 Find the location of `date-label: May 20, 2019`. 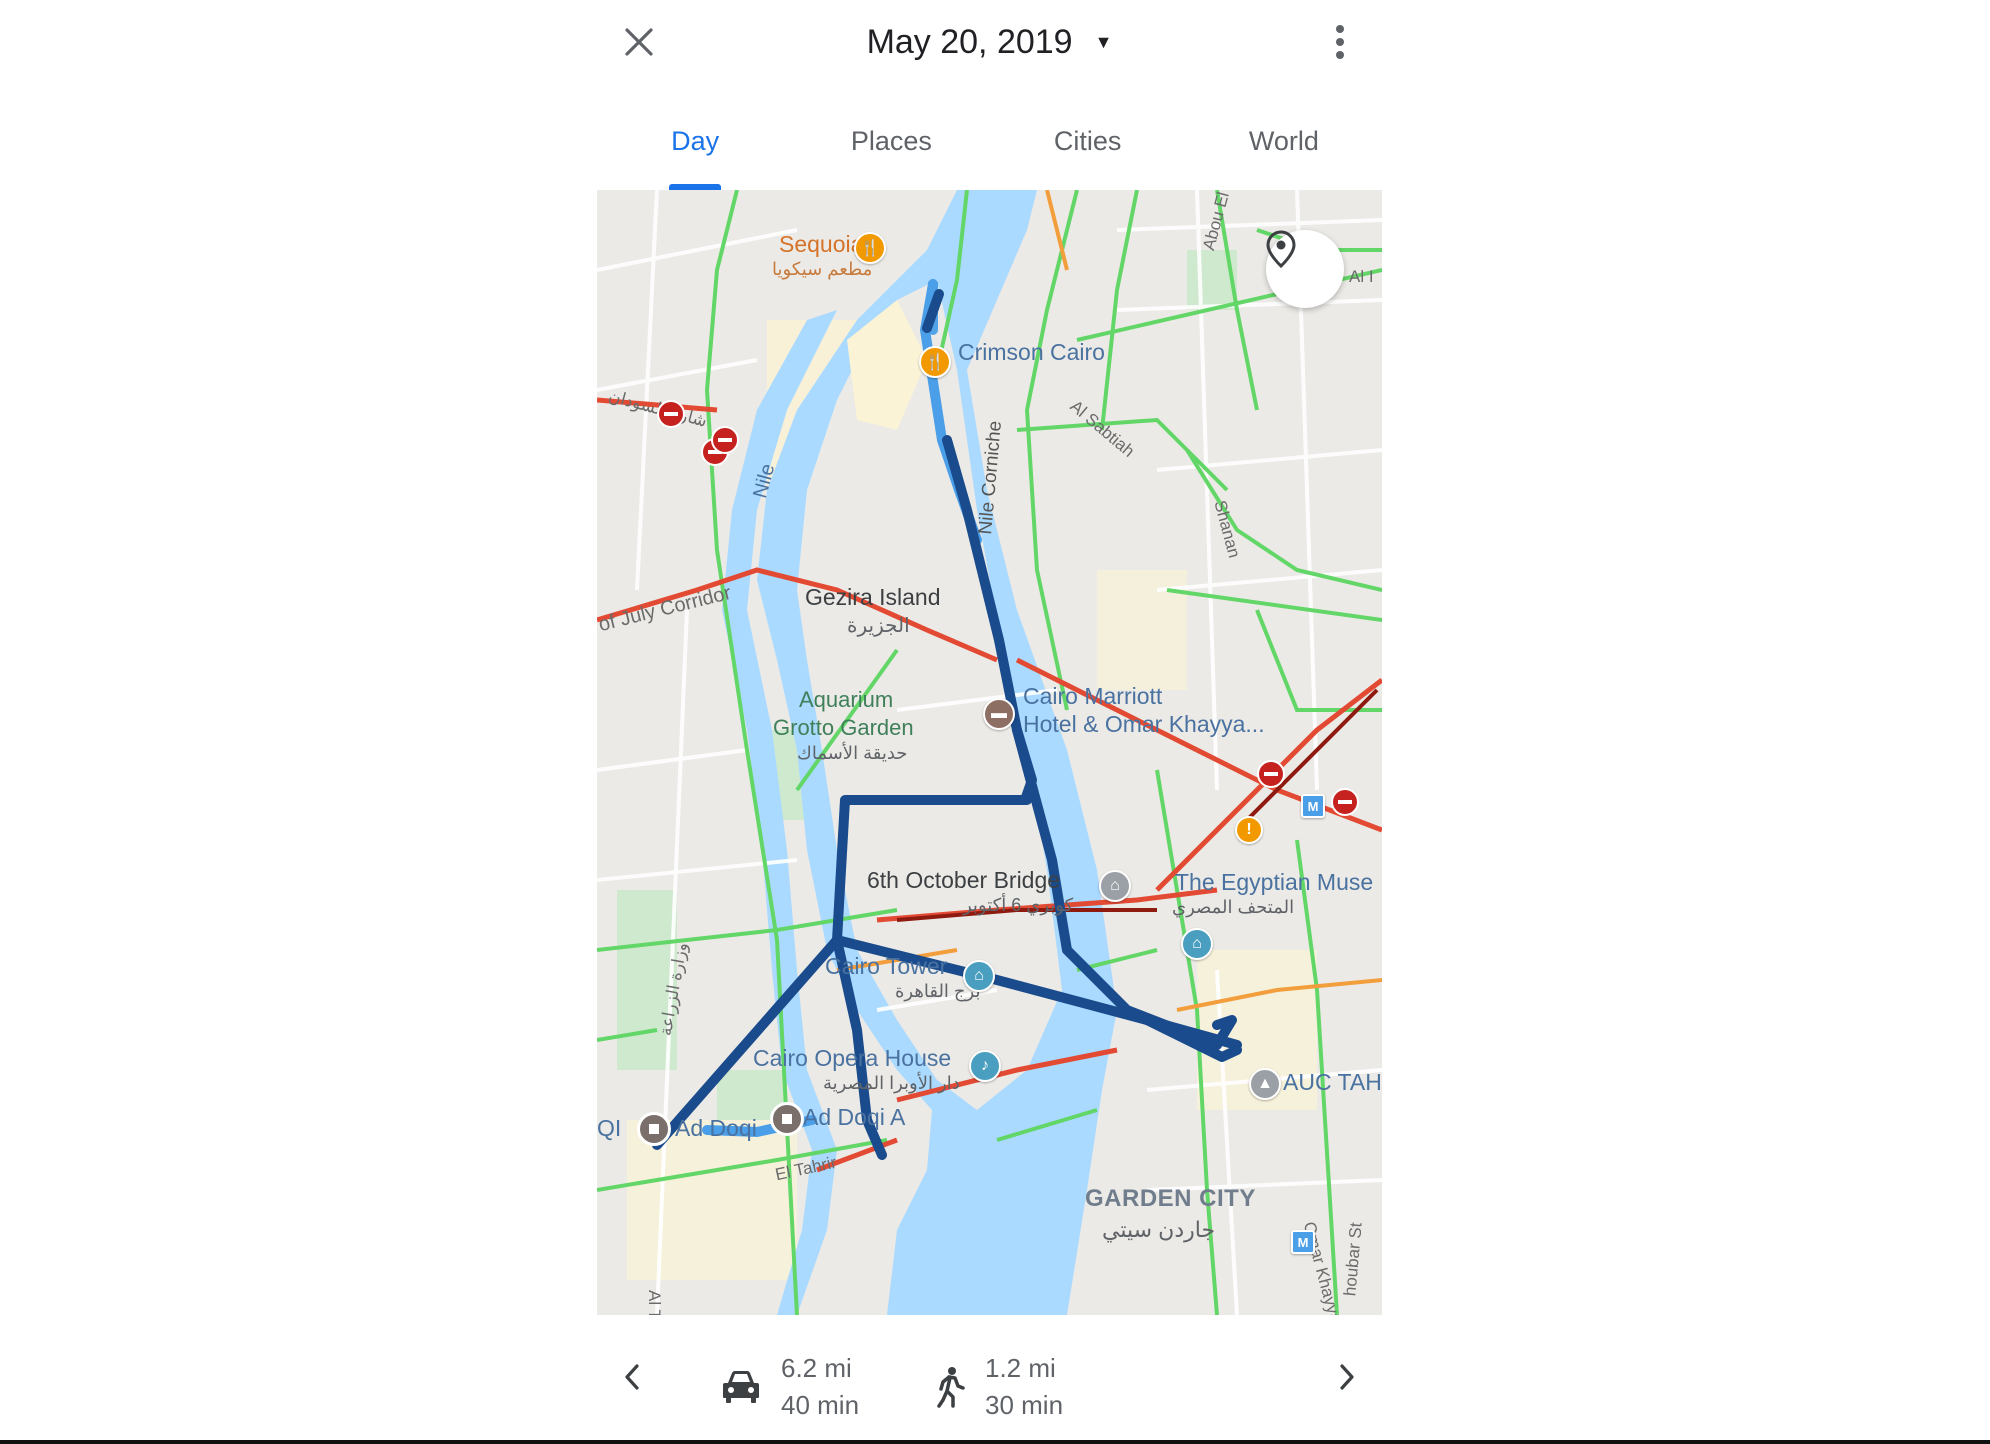

date-label: May 20, 2019 is located at coordinates (969, 41).